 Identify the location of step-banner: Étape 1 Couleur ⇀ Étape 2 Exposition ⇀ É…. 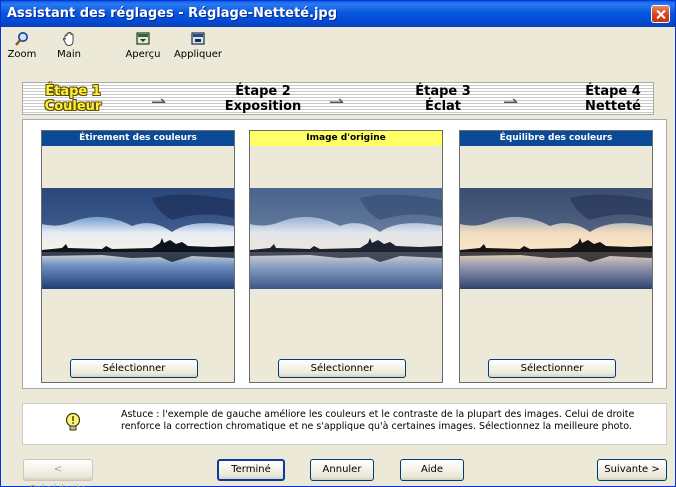
(338, 98).